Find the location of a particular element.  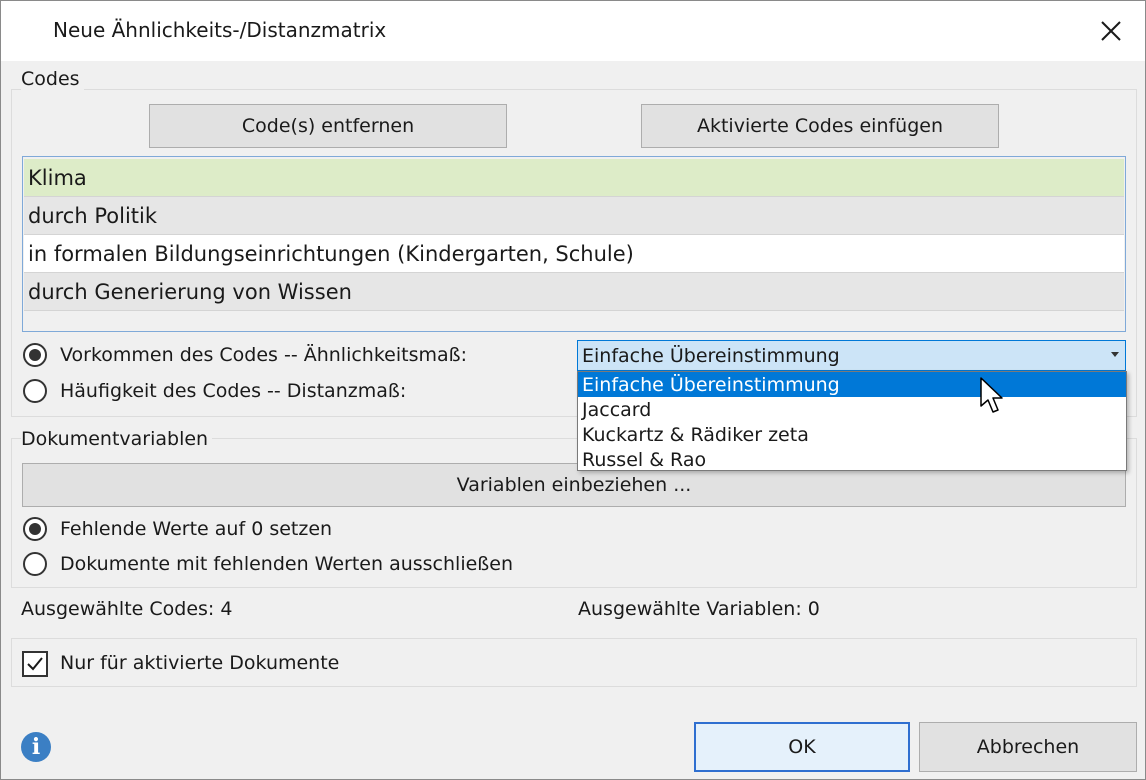

chevron-down-icon is located at coordinates (1115, 354).